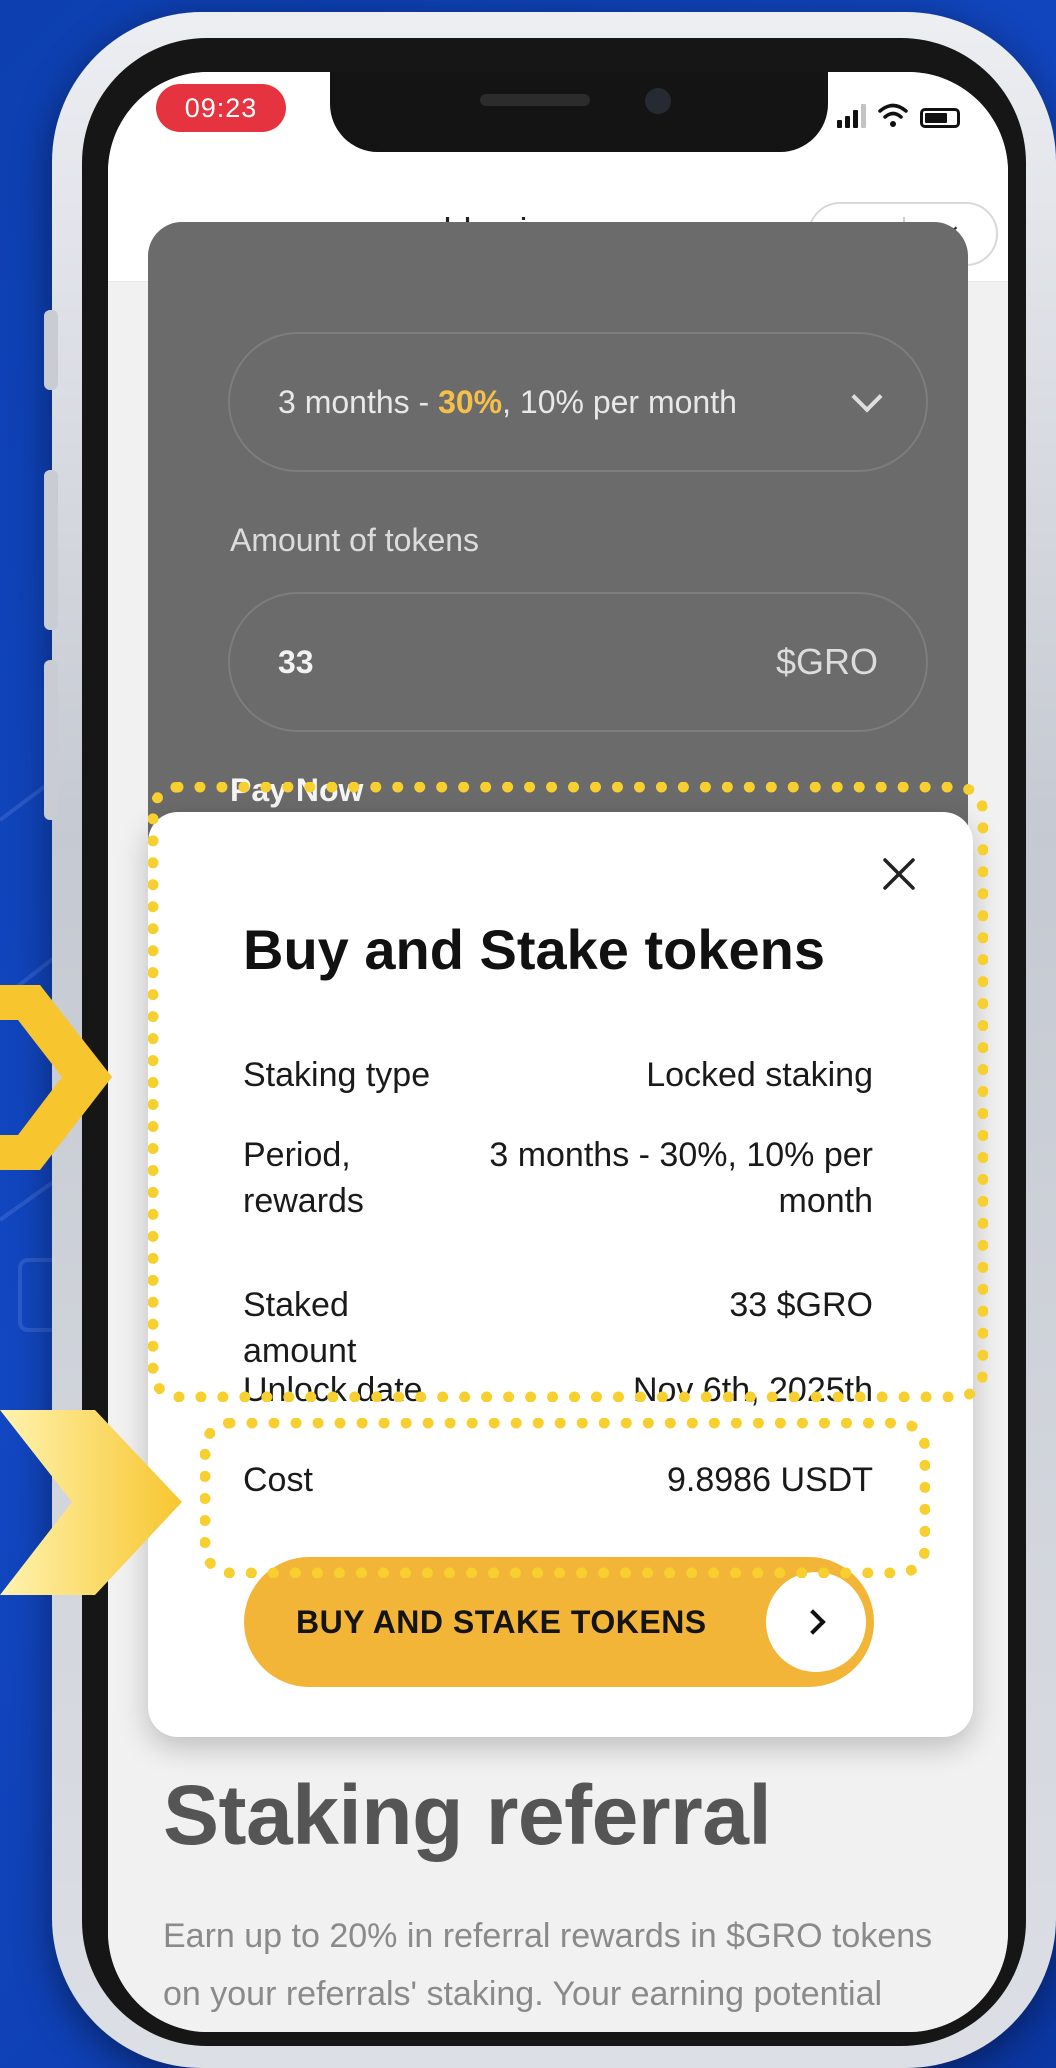  I want to click on battery-icon, so click(940, 118).